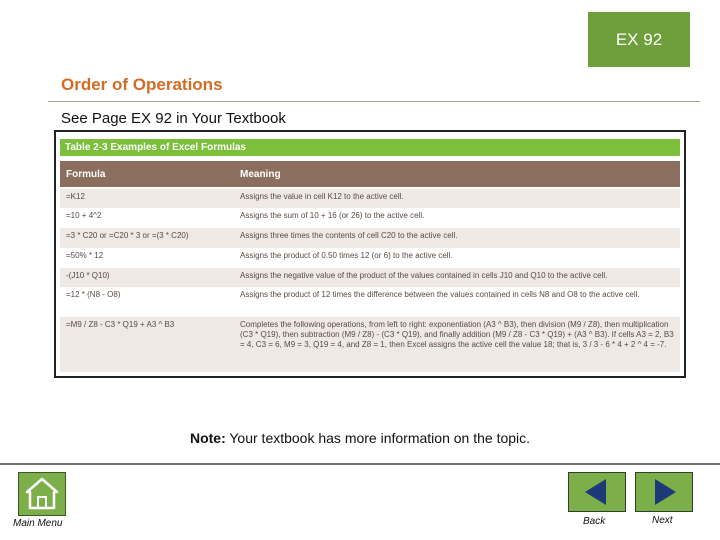  Describe the element at coordinates (207, 438) in the screenshot. I see `note-label: Note:` at that location.